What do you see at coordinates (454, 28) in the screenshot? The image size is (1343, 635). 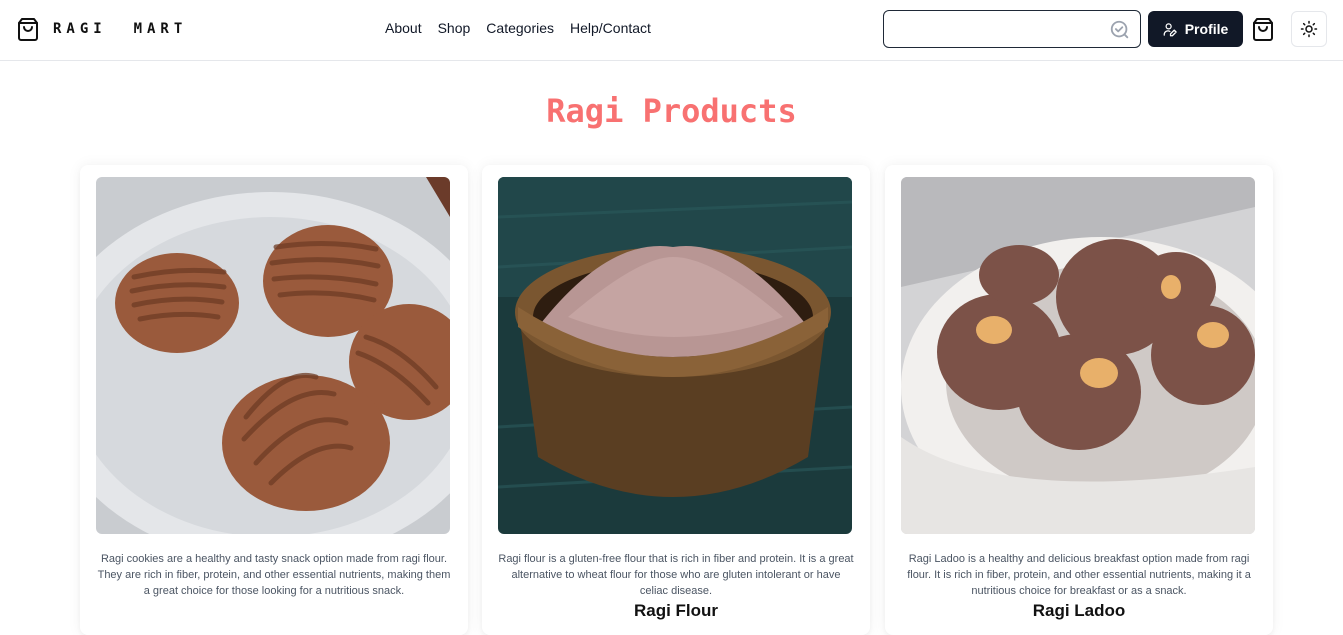 I see `nav-shop: Shop` at bounding box center [454, 28].